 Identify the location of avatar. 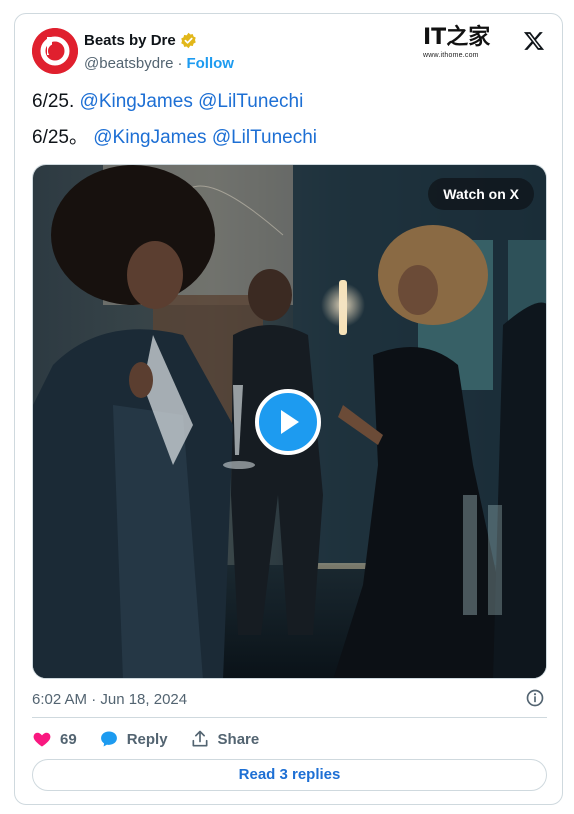
(55, 51).